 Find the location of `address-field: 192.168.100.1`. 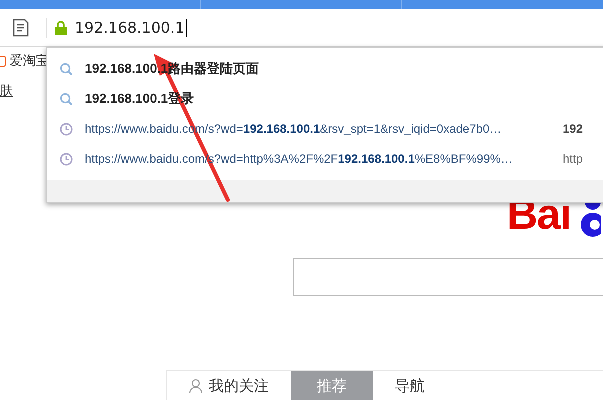

address-field: 192.168.100.1 is located at coordinates (130, 27).